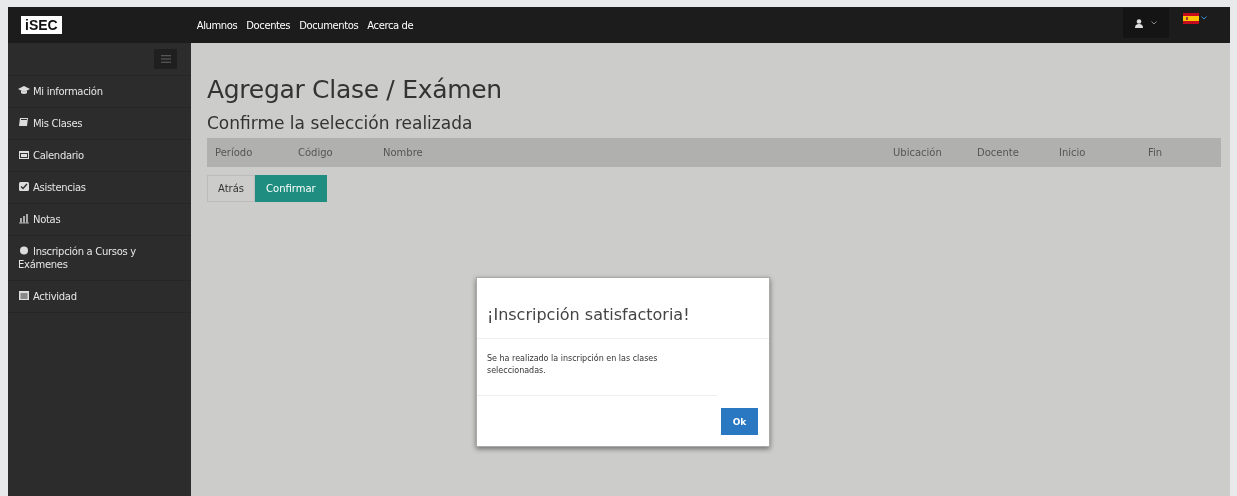  Describe the element at coordinates (24, 186) in the screenshot. I see `checkbox-icon` at that location.